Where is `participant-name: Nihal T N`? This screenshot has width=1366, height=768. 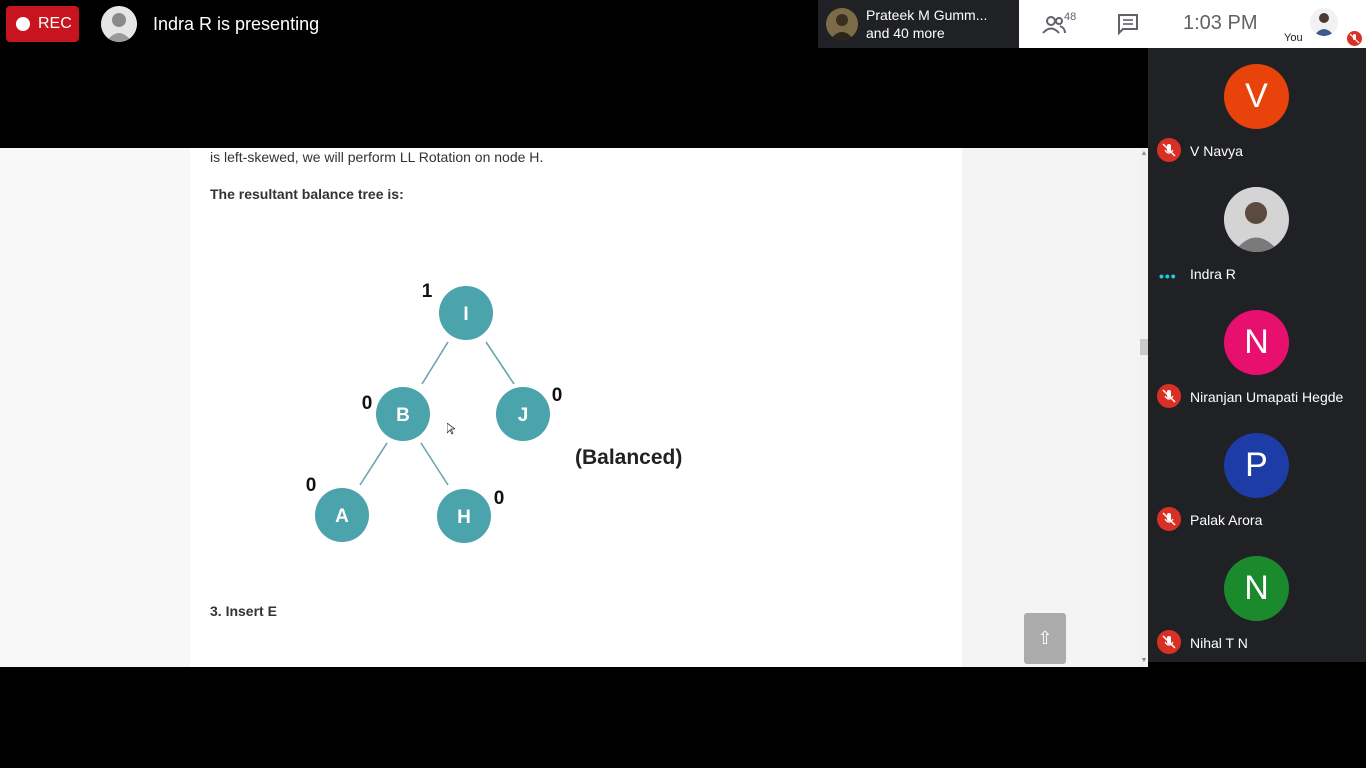 participant-name: Nihal T N is located at coordinates (1219, 643).